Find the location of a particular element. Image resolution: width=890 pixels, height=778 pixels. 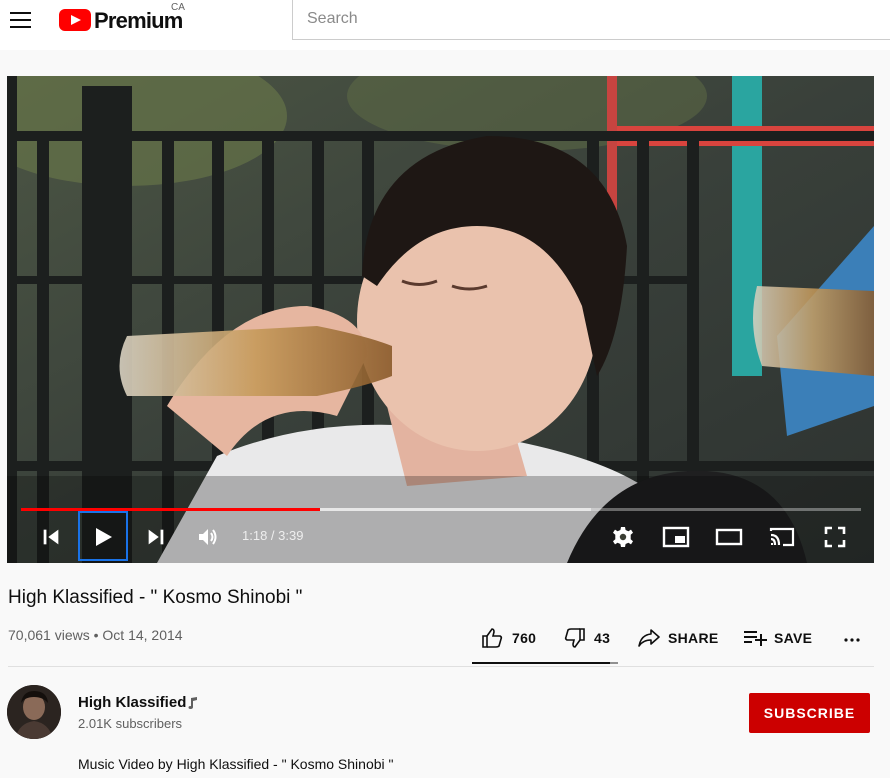

miniplayer-button is located at coordinates (676, 537).